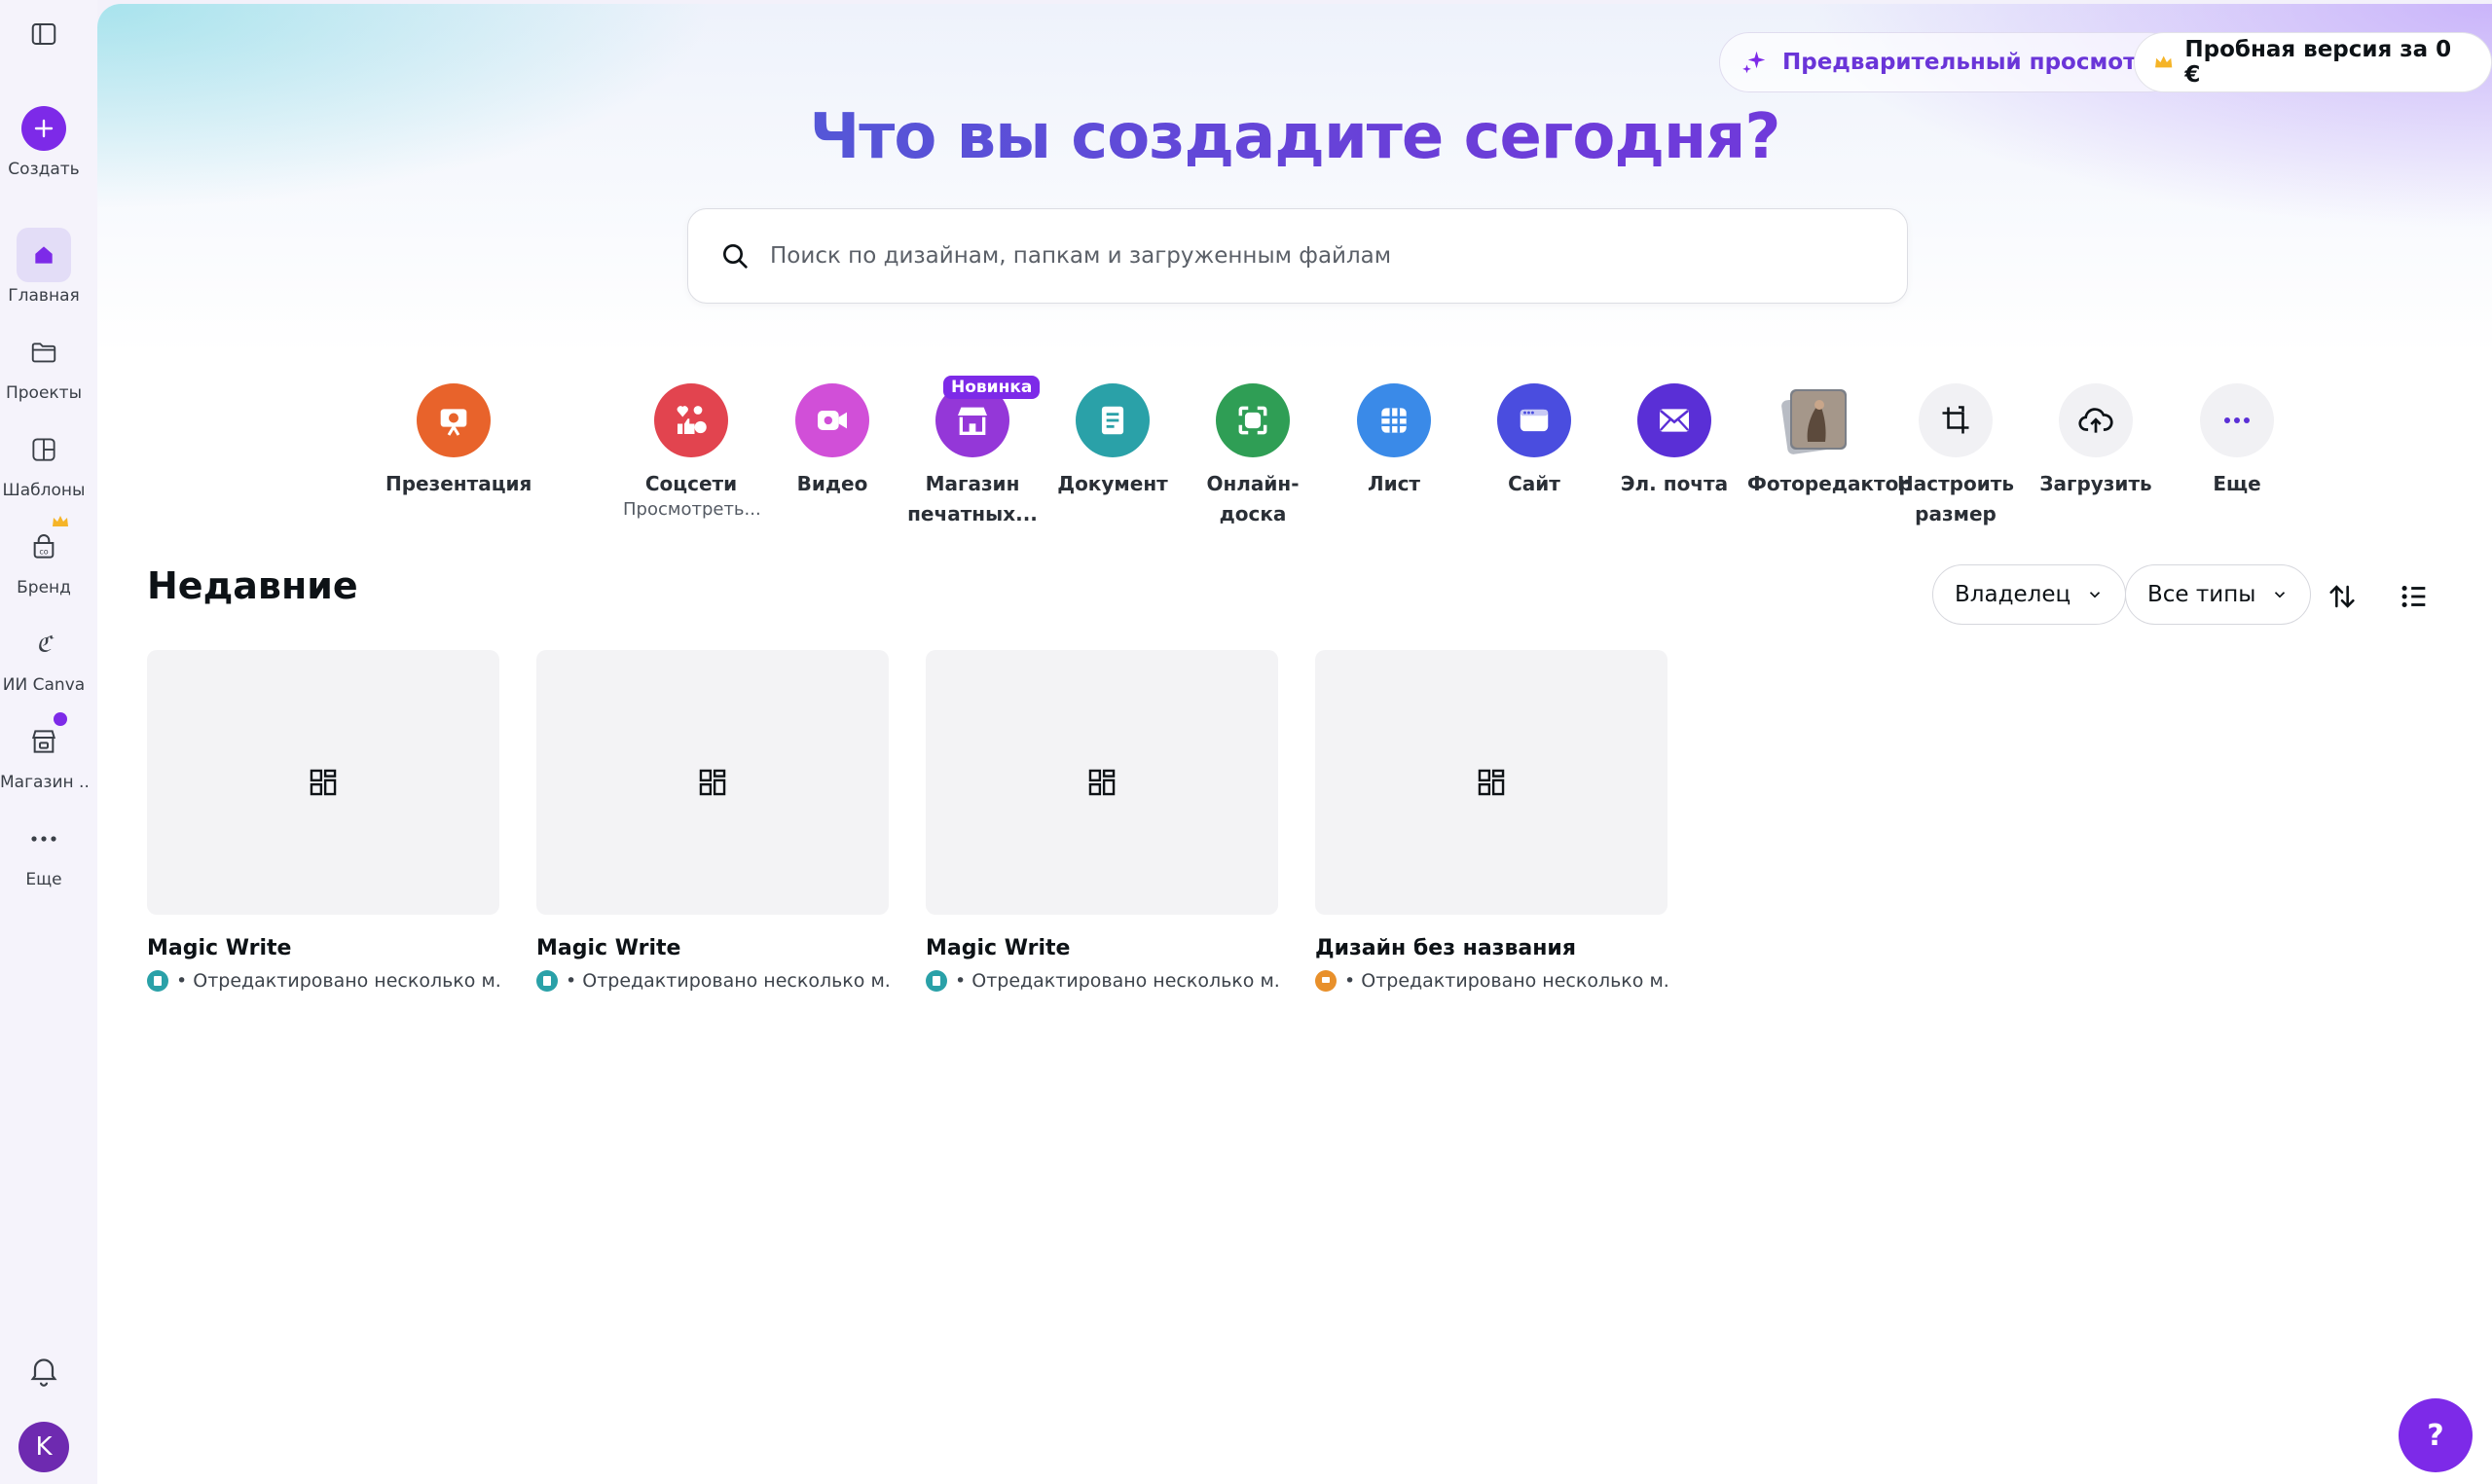 The height and width of the screenshot is (1484, 2492). What do you see at coordinates (43, 880) in the screenshot?
I see `sidebar-item-label: Еще` at bounding box center [43, 880].